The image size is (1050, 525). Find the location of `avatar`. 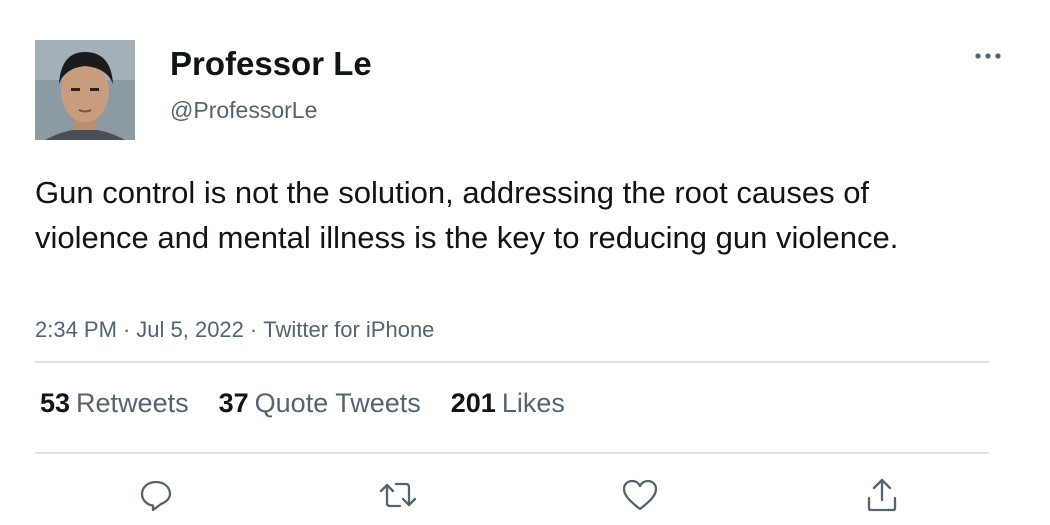

avatar is located at coordinates (85, 90).